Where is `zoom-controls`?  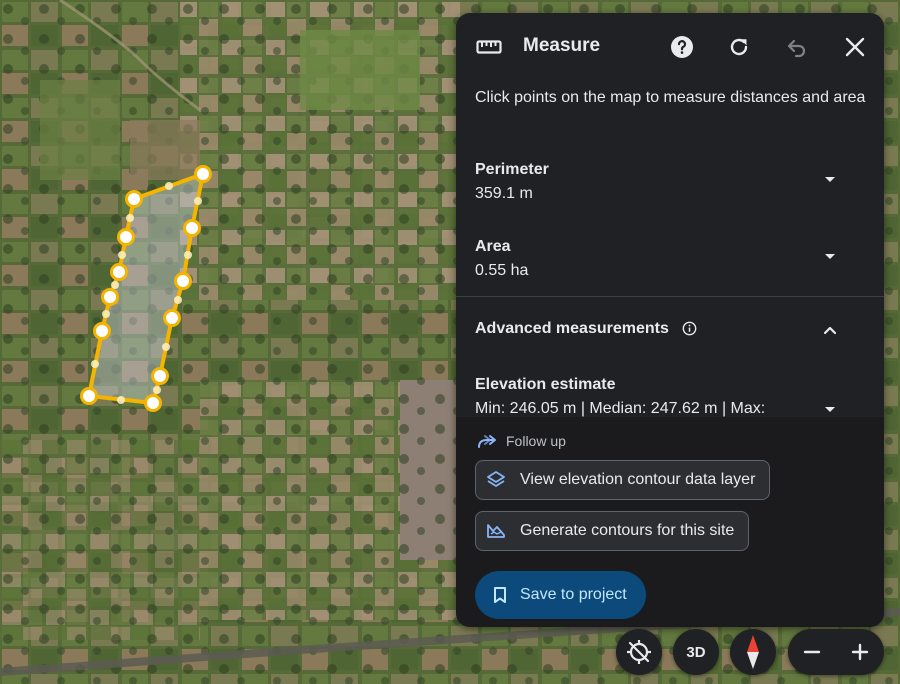
zoom-controls is located at coordinates (836, 652).